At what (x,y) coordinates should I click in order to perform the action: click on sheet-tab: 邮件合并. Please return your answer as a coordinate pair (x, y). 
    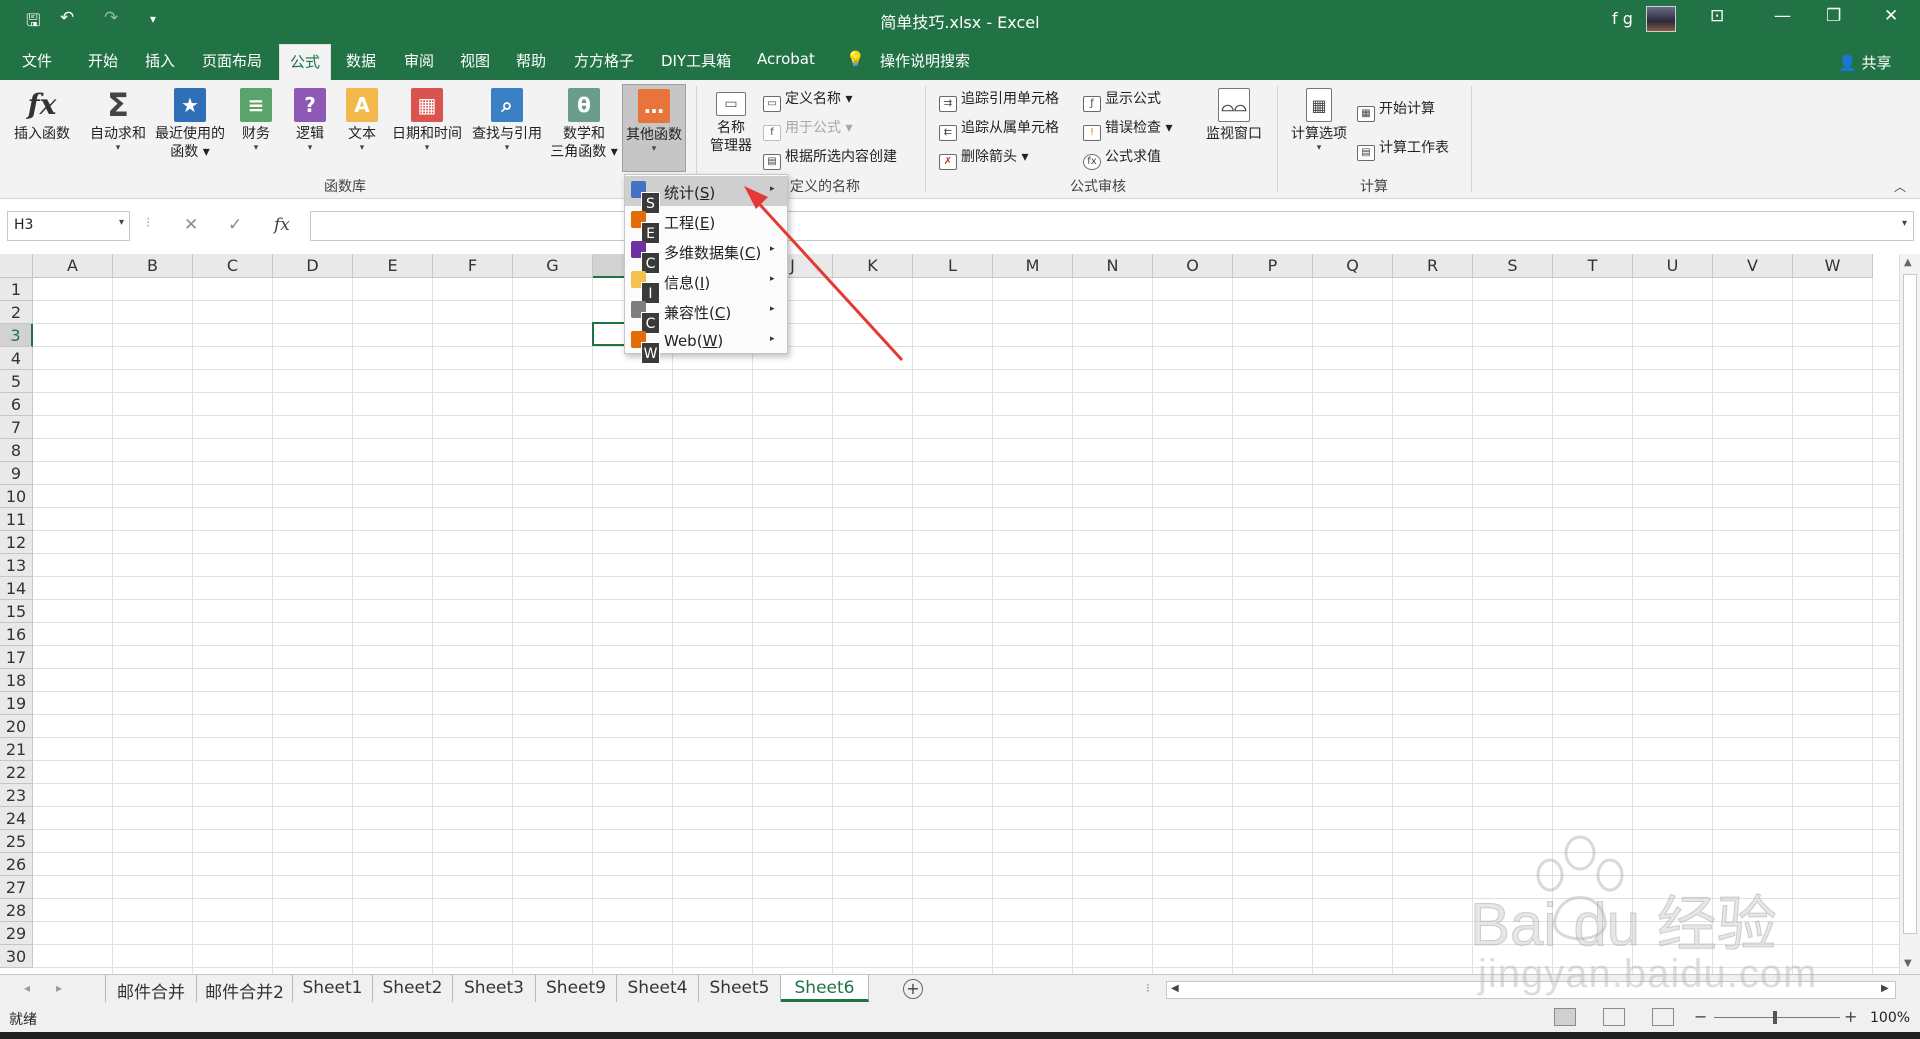
    Looking at the image, I should click on (151, 989).